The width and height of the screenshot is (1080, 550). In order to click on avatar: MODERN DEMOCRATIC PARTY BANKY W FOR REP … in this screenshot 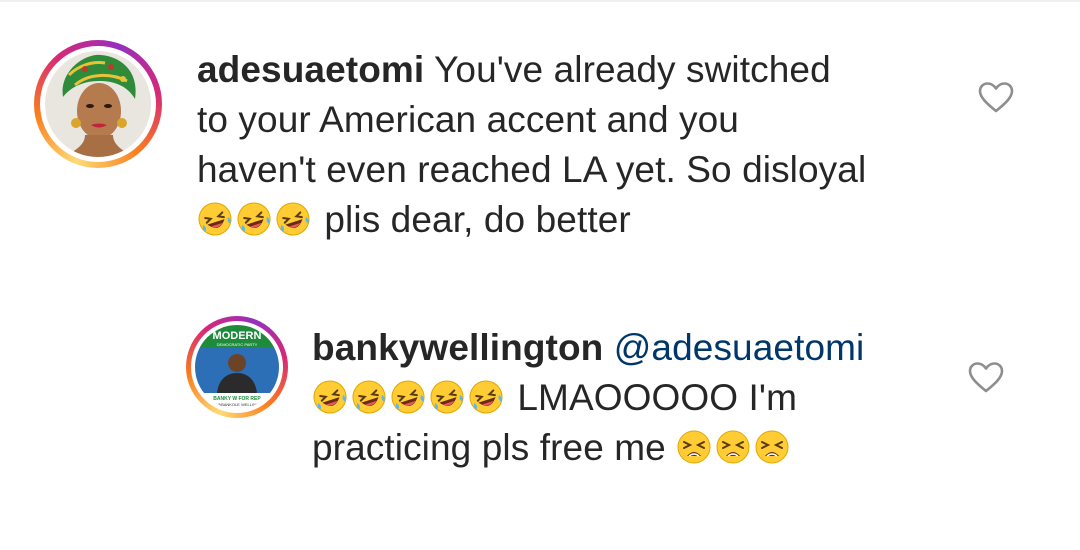, I will do `click(237, 367)`.